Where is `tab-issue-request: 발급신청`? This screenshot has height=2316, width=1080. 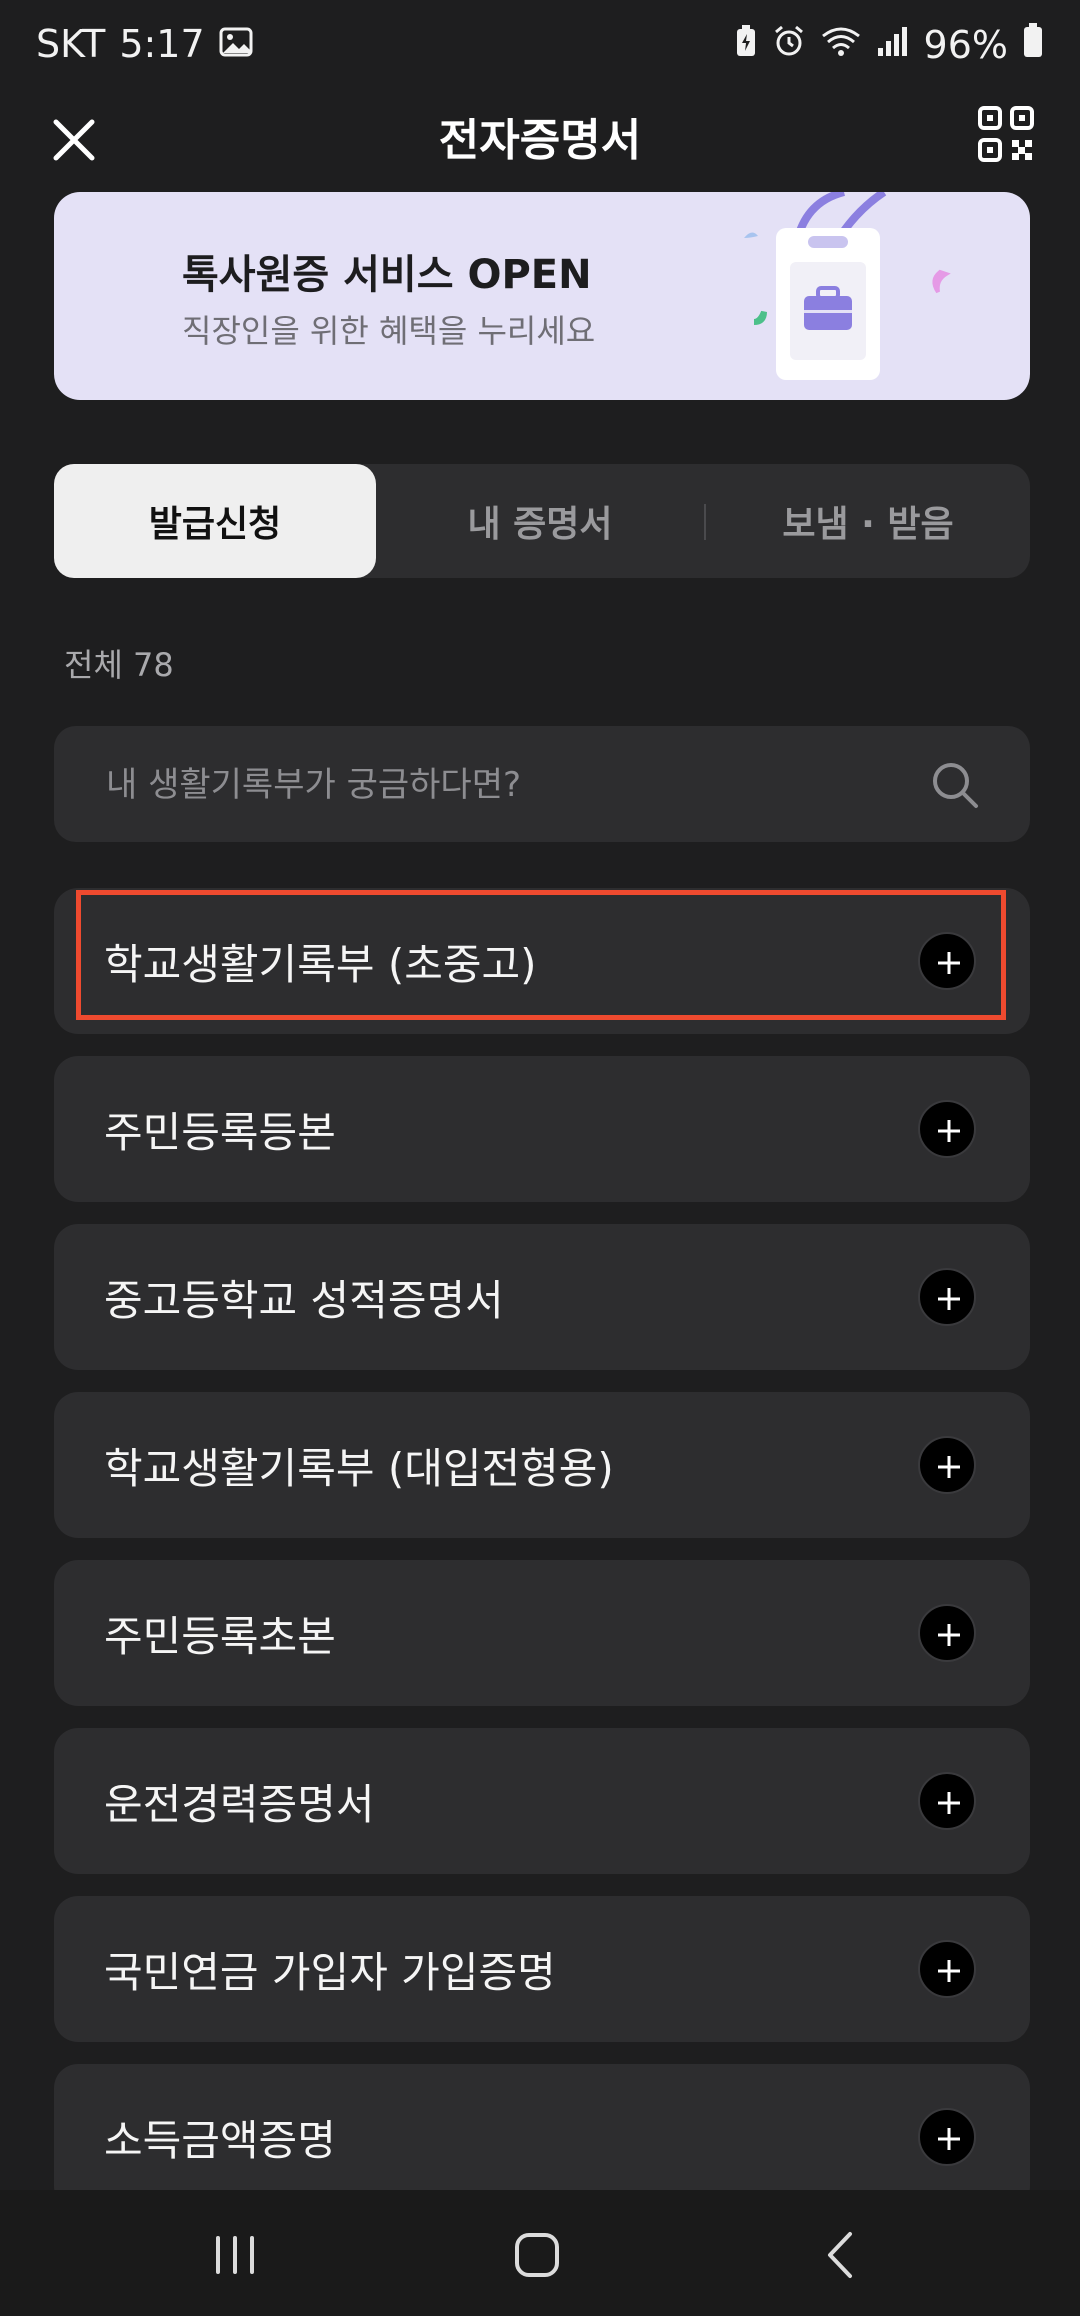
tab-issue-request: 발급신청 is located at coordinates (215, 521).